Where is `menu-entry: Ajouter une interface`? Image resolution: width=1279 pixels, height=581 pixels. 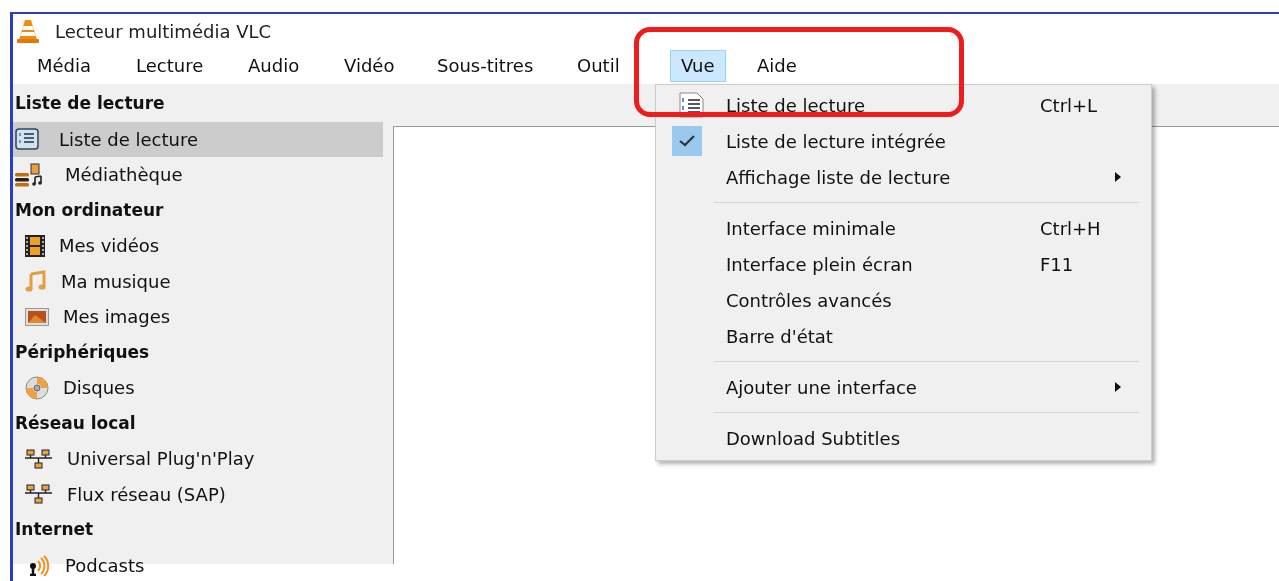
menu-entry: Ajouter une interface is located at coordinates (903, 387).